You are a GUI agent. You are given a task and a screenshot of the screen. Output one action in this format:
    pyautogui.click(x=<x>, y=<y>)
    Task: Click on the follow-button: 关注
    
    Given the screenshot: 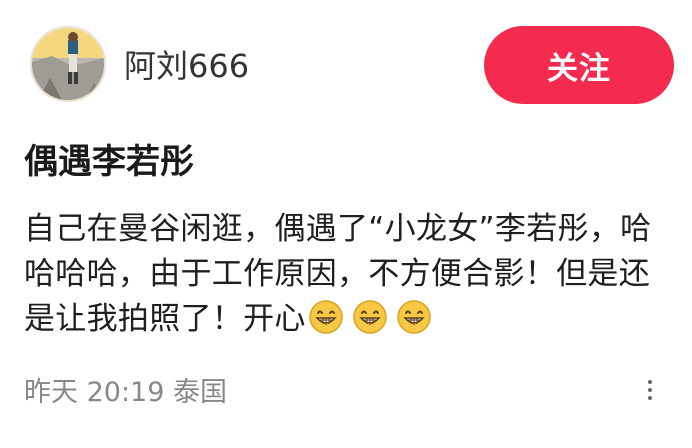 What is the action you would take?
    pyautogui.click(x=579, y=65)
    